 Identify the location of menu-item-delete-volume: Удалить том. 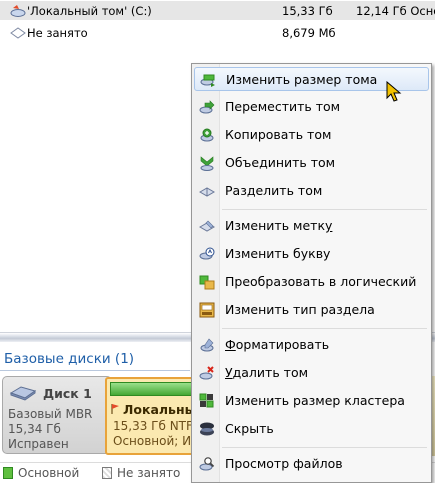
(311, 373).